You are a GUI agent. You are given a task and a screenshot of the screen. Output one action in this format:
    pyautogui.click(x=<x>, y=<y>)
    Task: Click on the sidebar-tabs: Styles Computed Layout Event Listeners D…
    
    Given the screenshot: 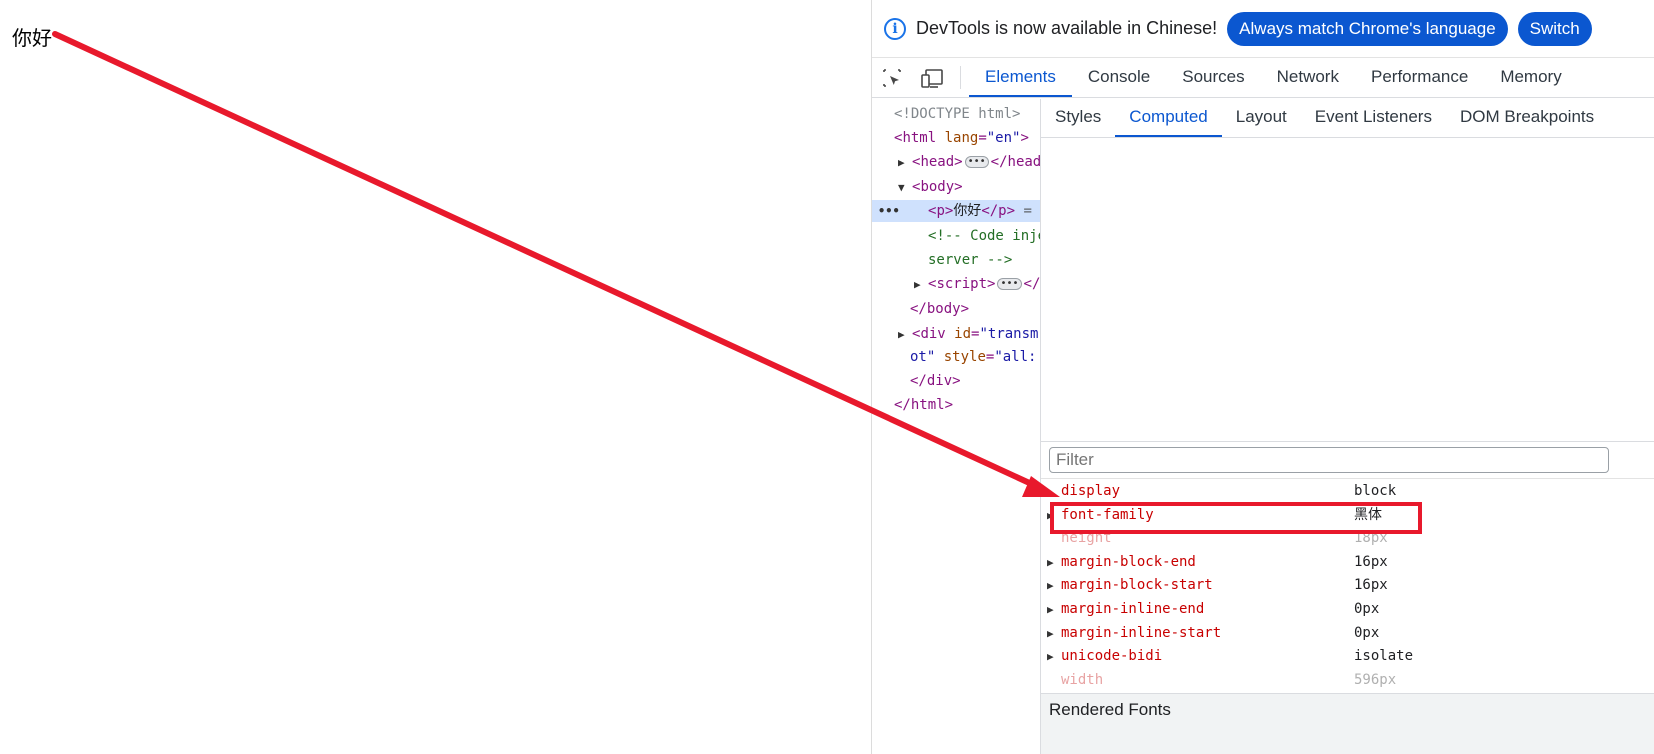 What is the action you would take?
    pyautogui.click(x=1347, y=118)
    